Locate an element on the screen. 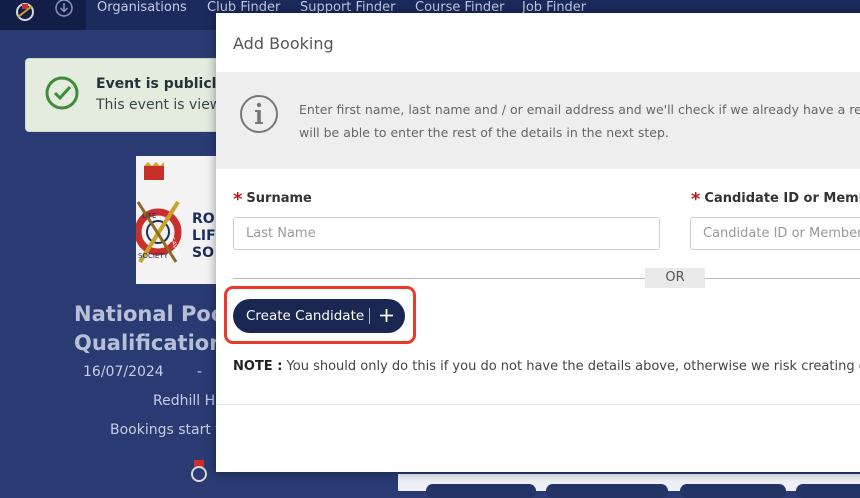 The image size is (860, 498). candidate-id-input is located at coordinates (775, 233).